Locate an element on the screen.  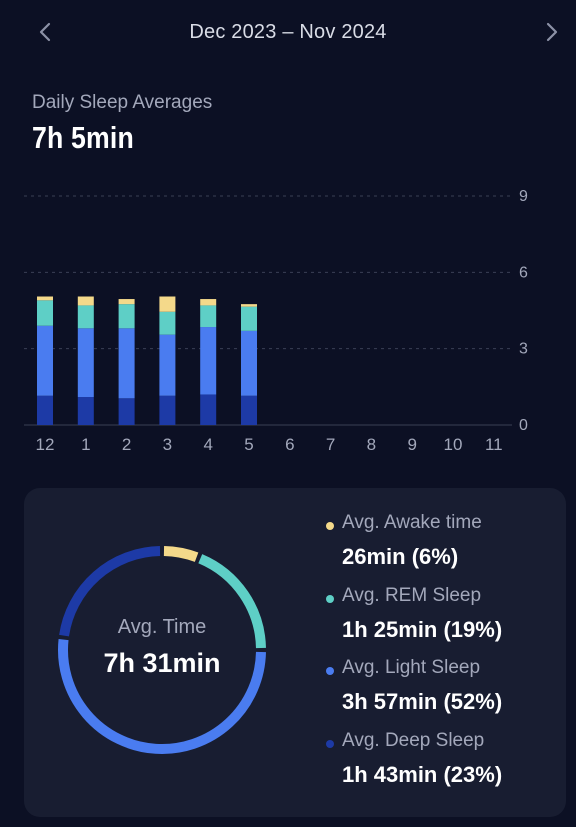
y-tick-label: 9 is located at coordinates (523, 196).